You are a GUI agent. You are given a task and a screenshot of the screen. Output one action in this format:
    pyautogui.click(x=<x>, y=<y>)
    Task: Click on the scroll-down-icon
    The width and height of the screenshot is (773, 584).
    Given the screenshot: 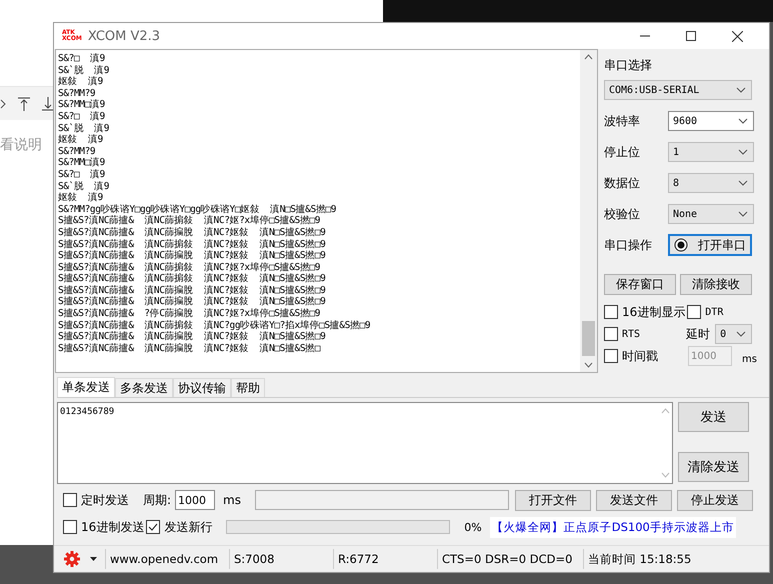 What is the action you would take?
    pyautogui.click(x=588, y=365)
    